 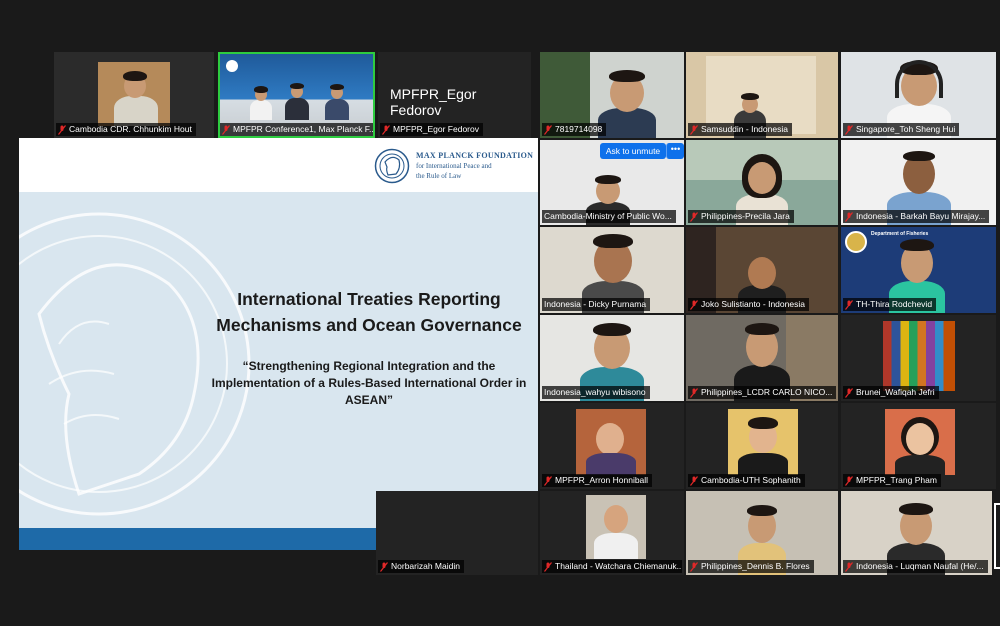 I want to click on participant-name: 7819714098, so click(x=574, y=129).